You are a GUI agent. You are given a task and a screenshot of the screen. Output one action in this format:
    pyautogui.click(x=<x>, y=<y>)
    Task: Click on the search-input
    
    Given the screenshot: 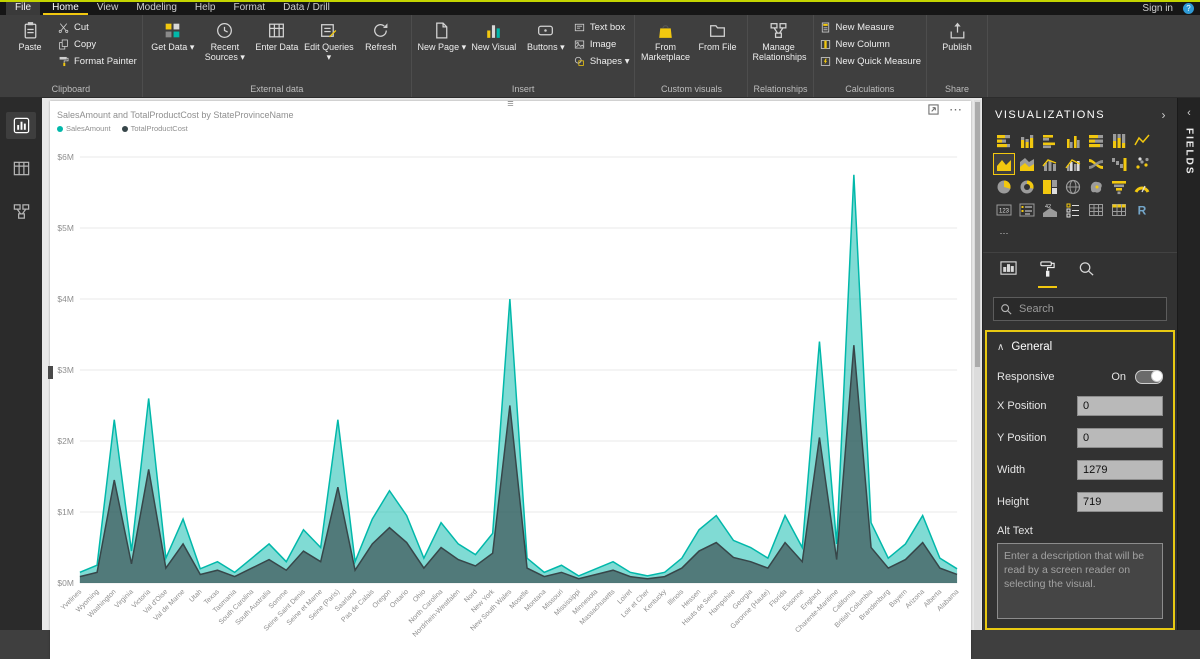 What is the action you would take?
    pyautogui.click(x=1088, y=309)
    